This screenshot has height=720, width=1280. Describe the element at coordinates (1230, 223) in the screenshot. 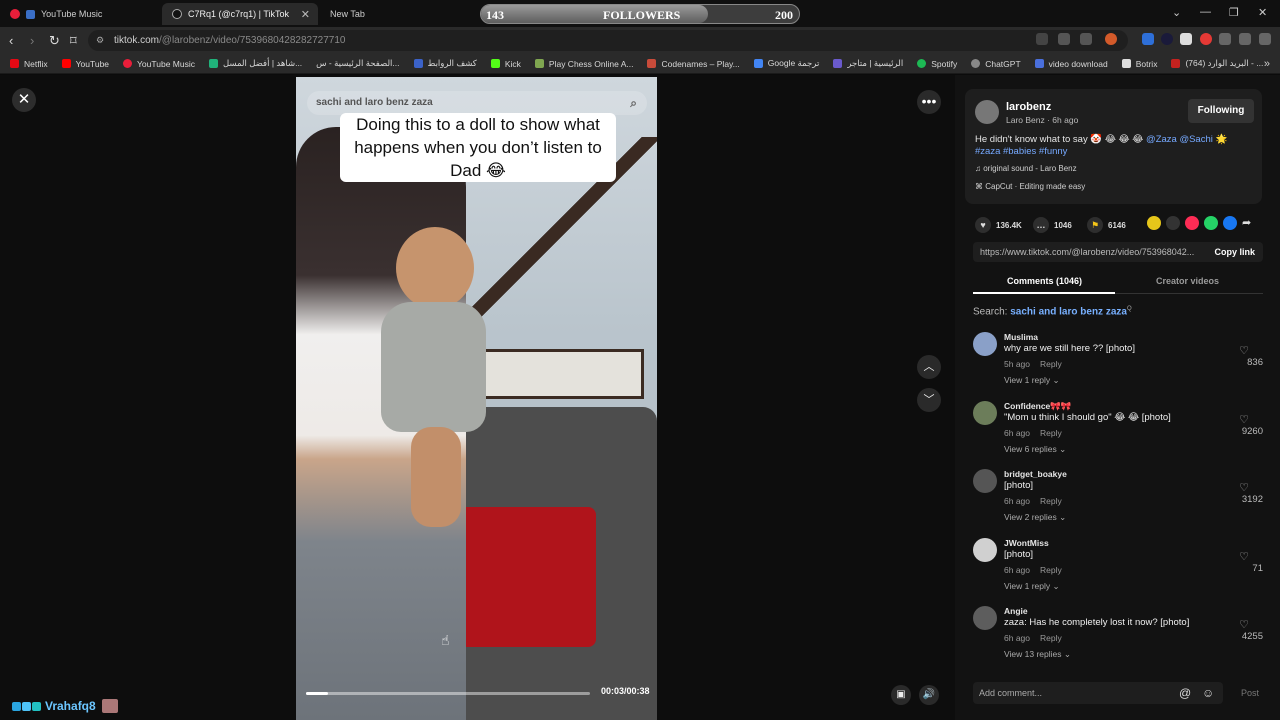

I see `facebook-icon` at that location.